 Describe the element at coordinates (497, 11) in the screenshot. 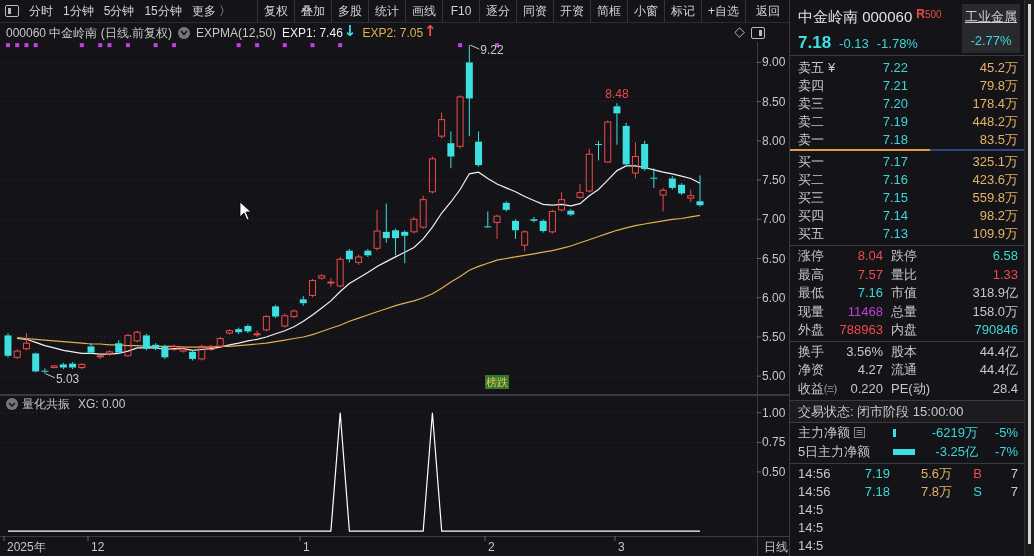

I see `toolbar-button: 逐分` at that location.